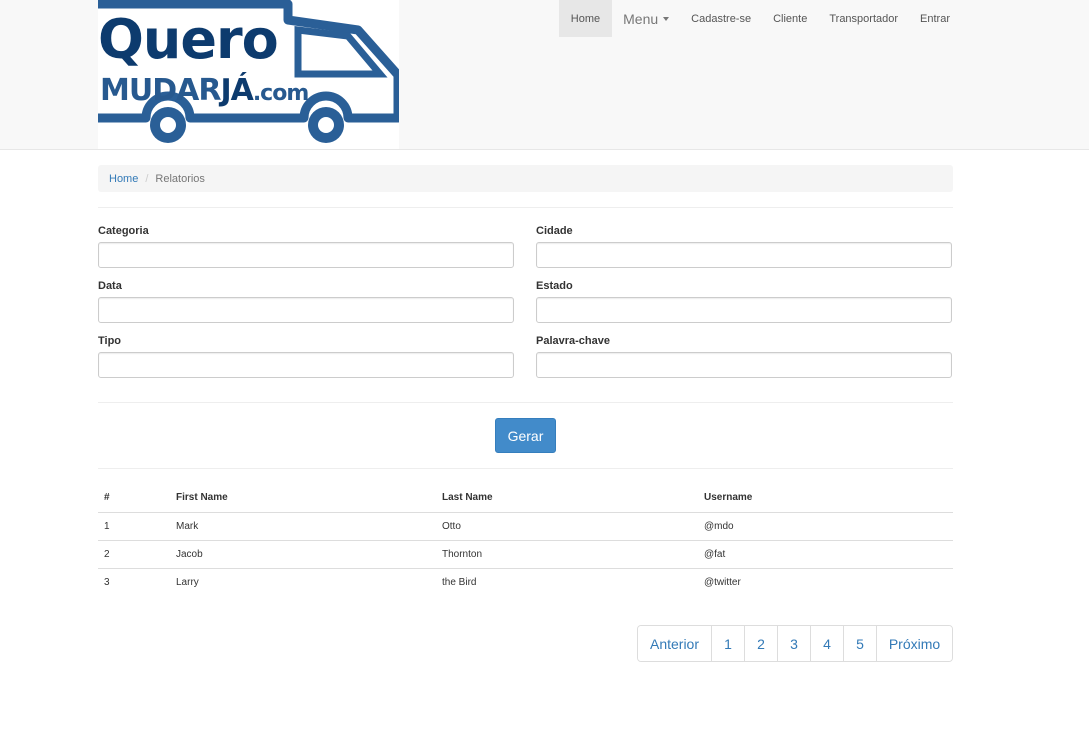 Image resolution: width=1089 pixels, height=730 pixels. I want to click on pagination-page-2: 2, so click(760, 643).